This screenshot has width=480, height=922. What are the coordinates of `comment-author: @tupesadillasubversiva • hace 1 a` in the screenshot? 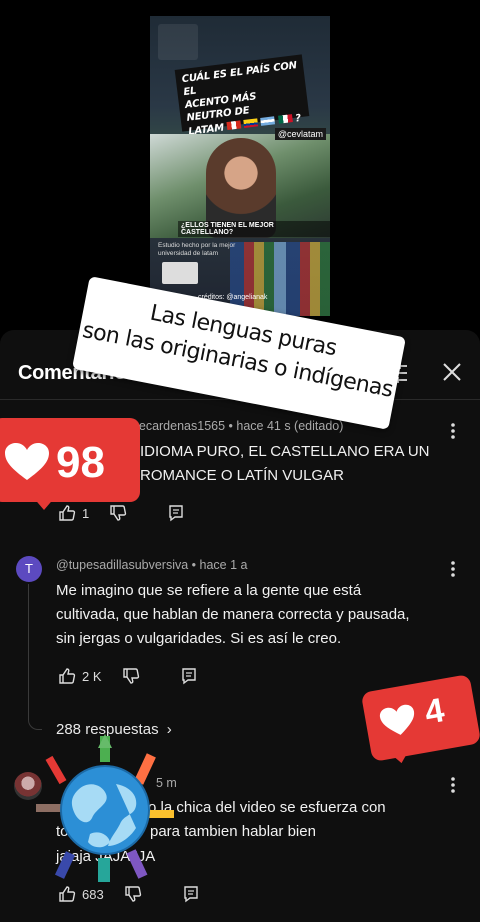 It's located at (151, 565).